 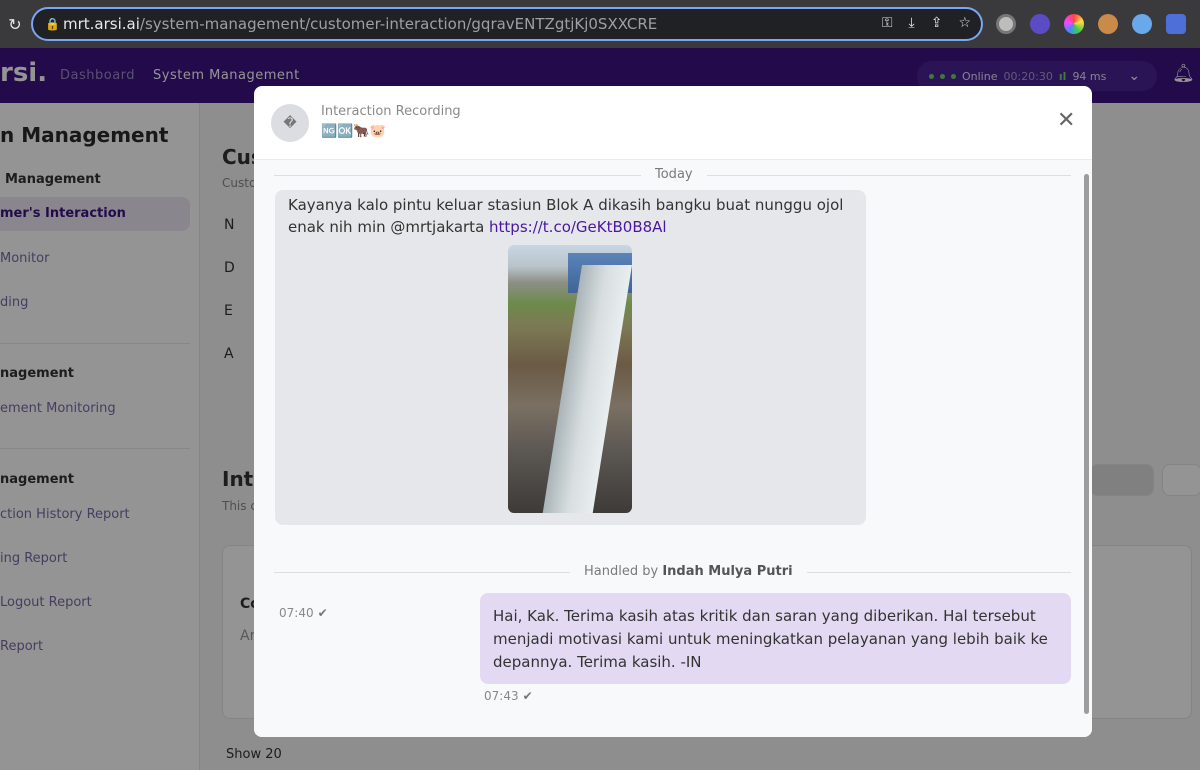 I want to click on day-label: Today, so click(x=674, y=174).